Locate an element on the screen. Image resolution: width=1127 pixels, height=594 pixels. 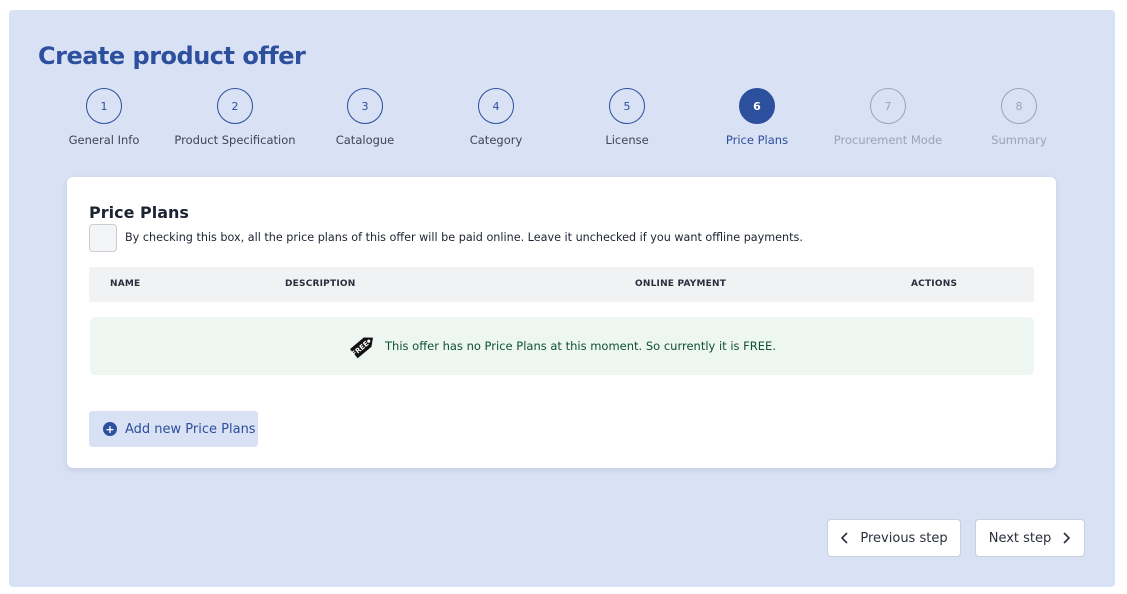
add-price-plan-button: + Add new Price Plans is located at coordinates (173, 429).